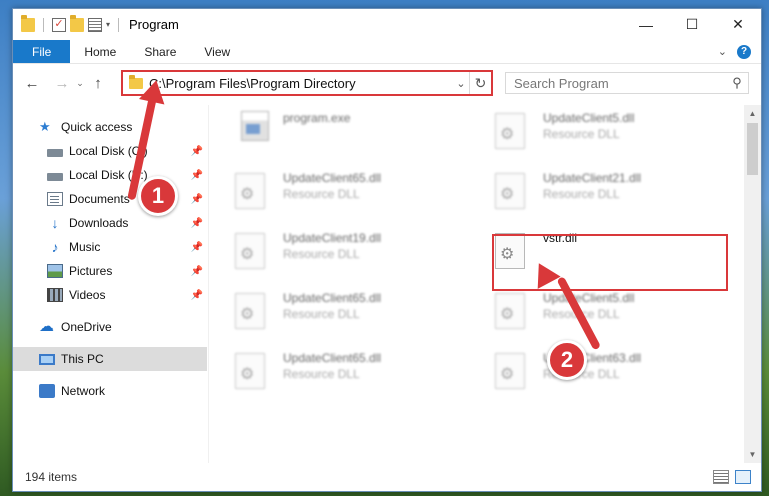  I want to click on nav-item-label: Videos, so click(87, 295).